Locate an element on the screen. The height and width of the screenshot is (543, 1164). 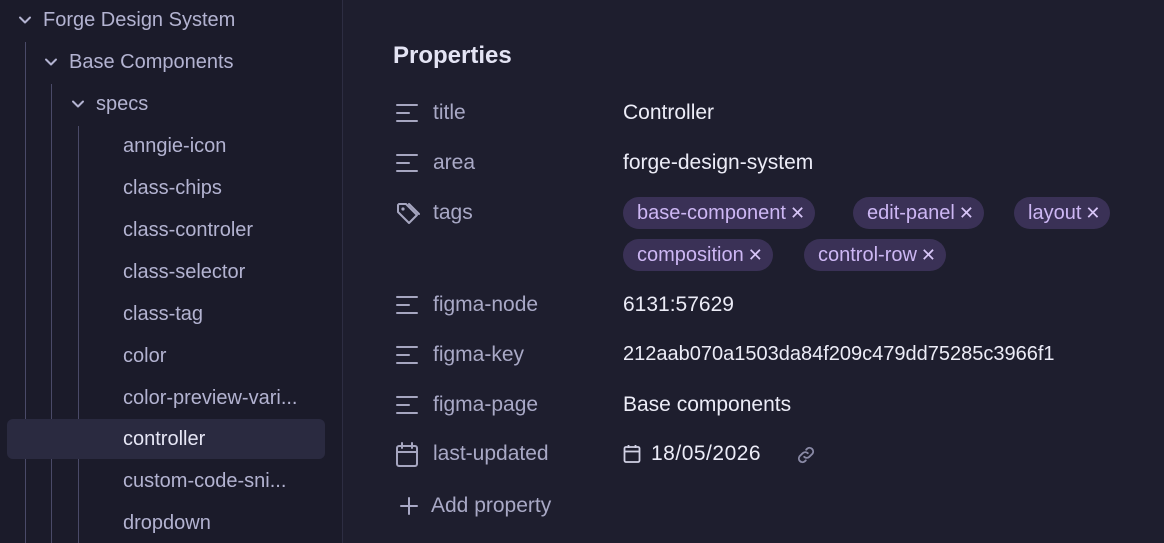
tag-chip: base-component ✕ is located at coordinates (719, 213).